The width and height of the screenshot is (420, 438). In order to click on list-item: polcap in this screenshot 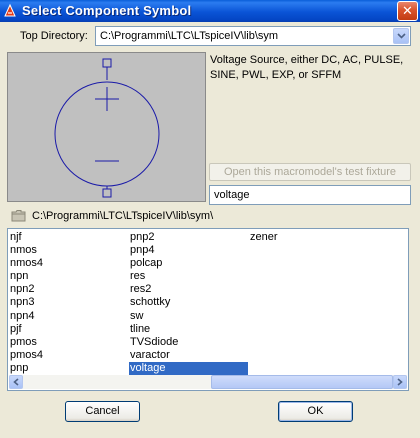, I will do `click(188, 263)`.